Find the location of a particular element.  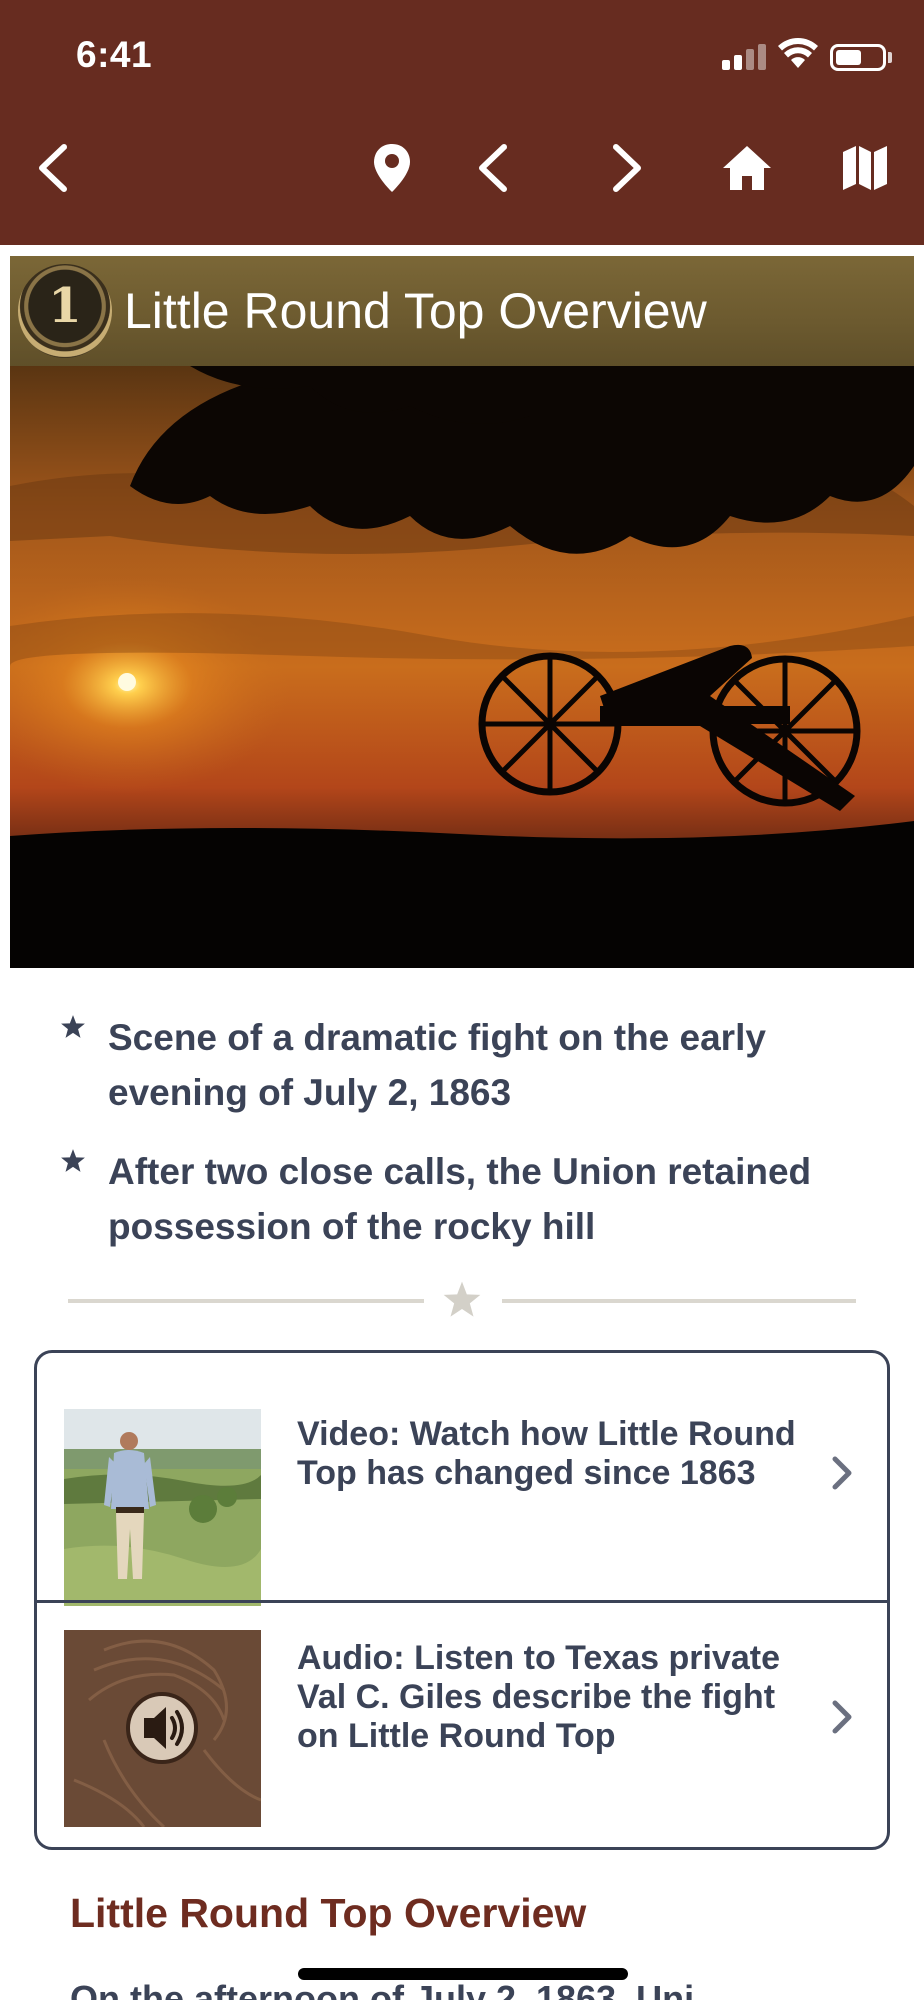

home-icon is located at coordinates (747, 168).